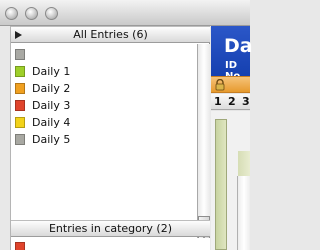  I want to click on entries-in-category-header: Entries in category (2), so click(110, 228).